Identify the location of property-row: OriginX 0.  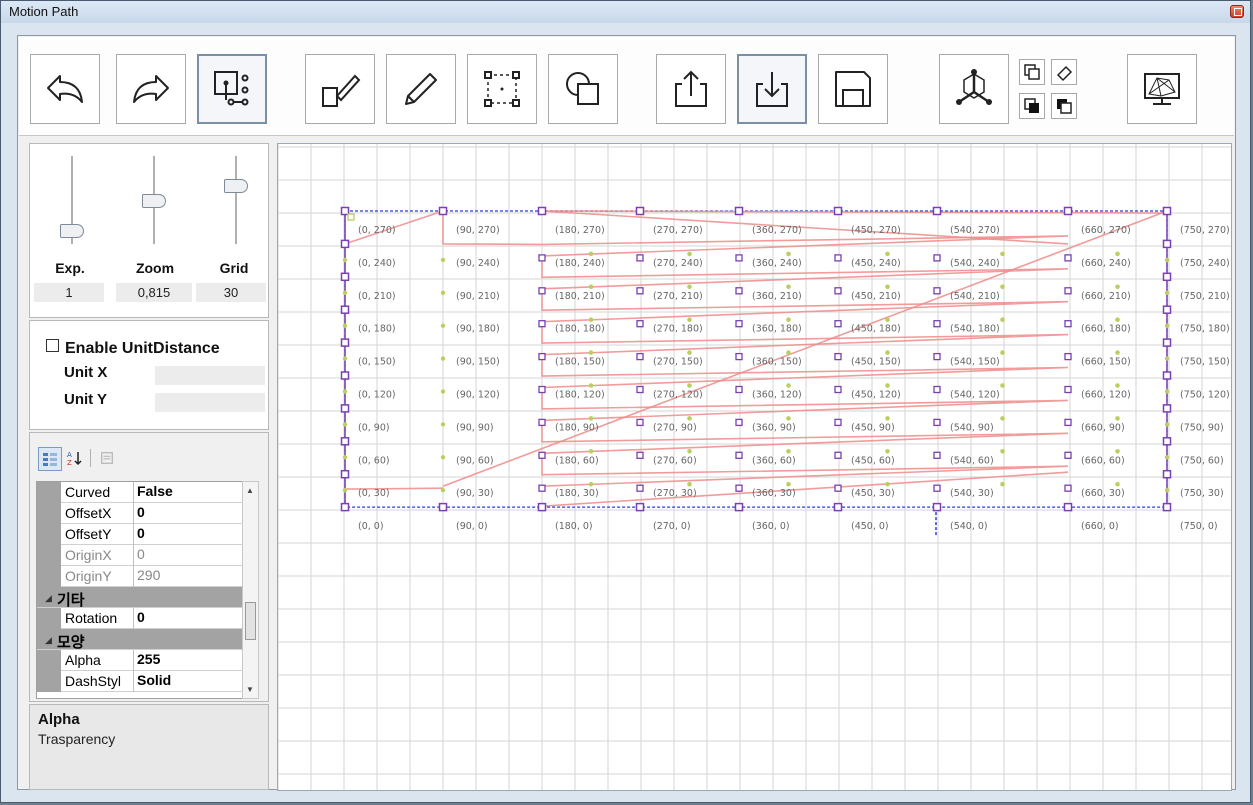
(141, 555).